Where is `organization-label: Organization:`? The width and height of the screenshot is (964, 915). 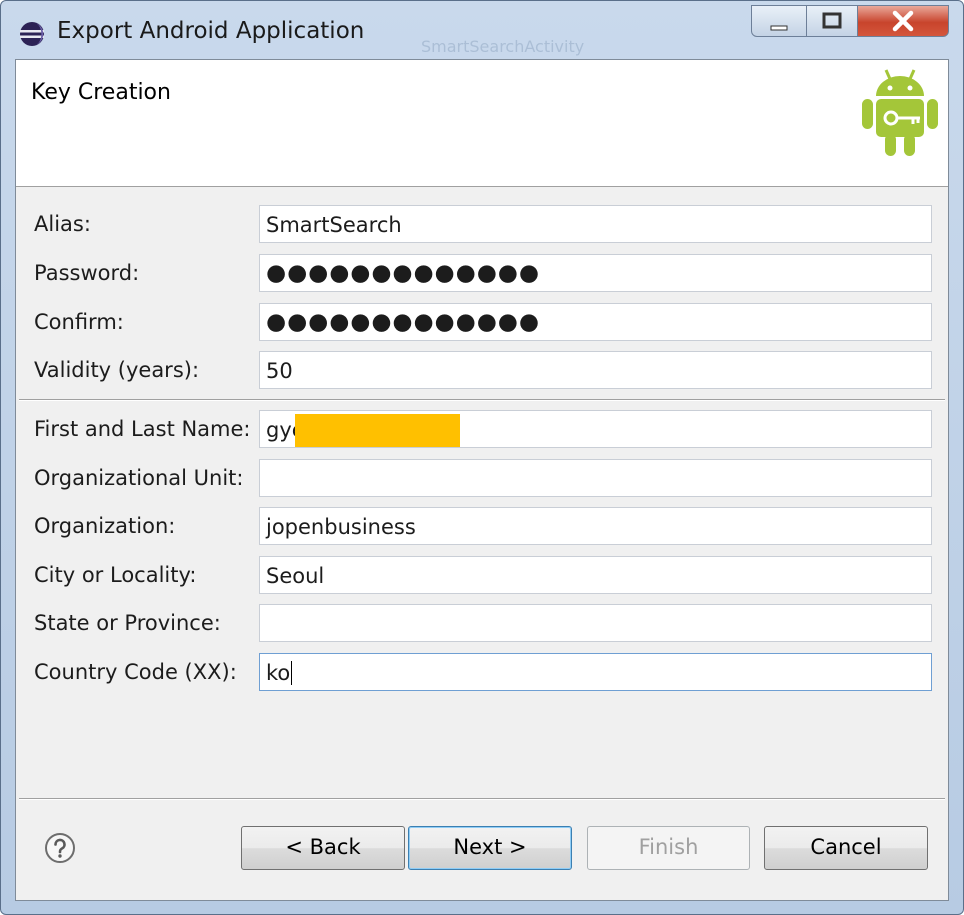
organization-label: Organization: is located at coordinates (105, 526).